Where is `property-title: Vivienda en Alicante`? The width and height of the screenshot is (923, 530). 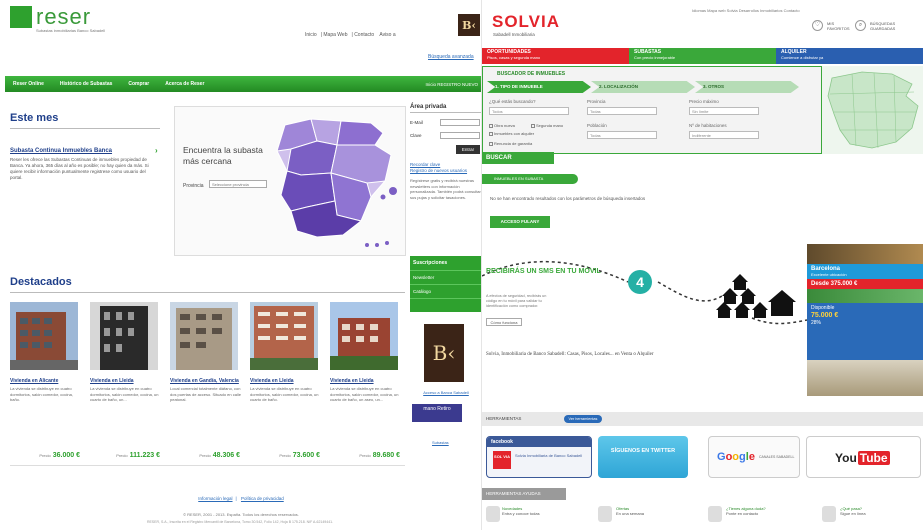
property-title: Vivienda en Alicante is located at coordinates (46, 381).